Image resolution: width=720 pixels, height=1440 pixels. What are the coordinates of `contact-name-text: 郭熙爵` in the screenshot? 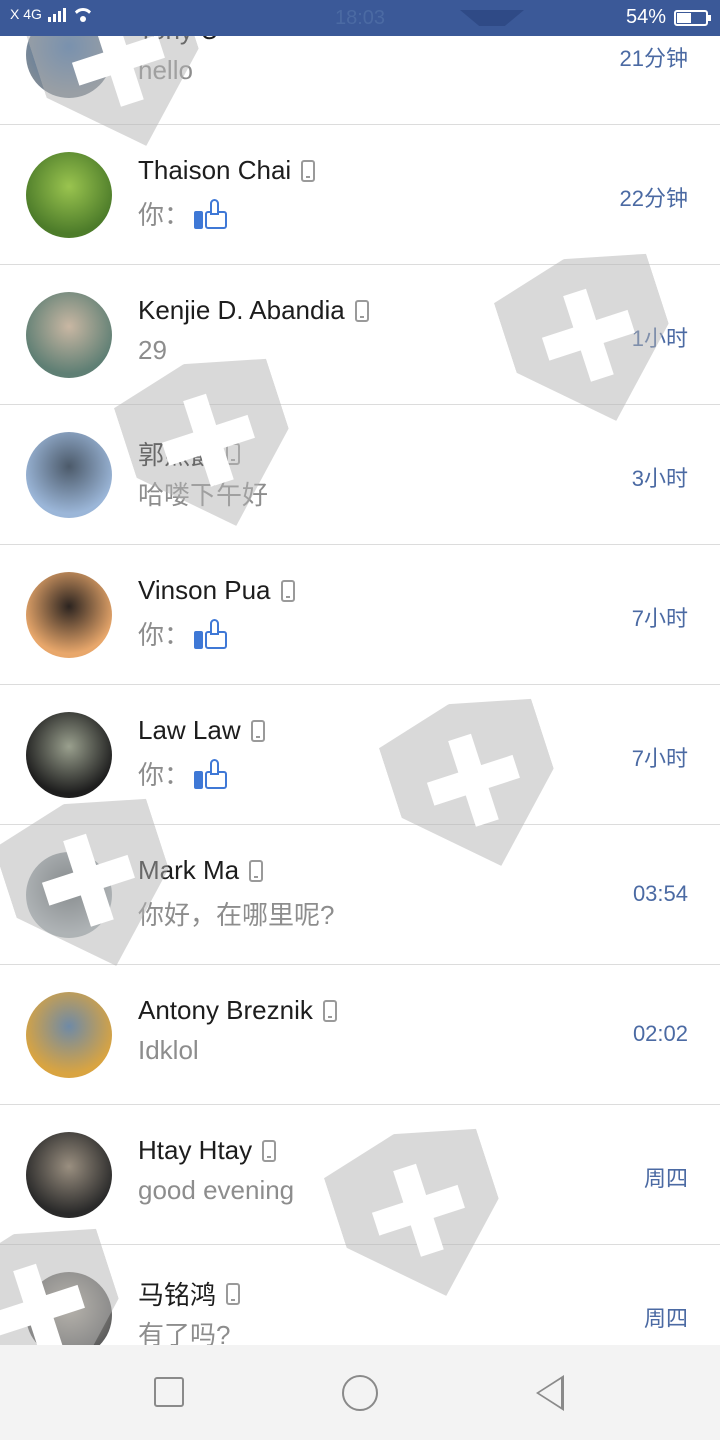 It's located at (177, 455).